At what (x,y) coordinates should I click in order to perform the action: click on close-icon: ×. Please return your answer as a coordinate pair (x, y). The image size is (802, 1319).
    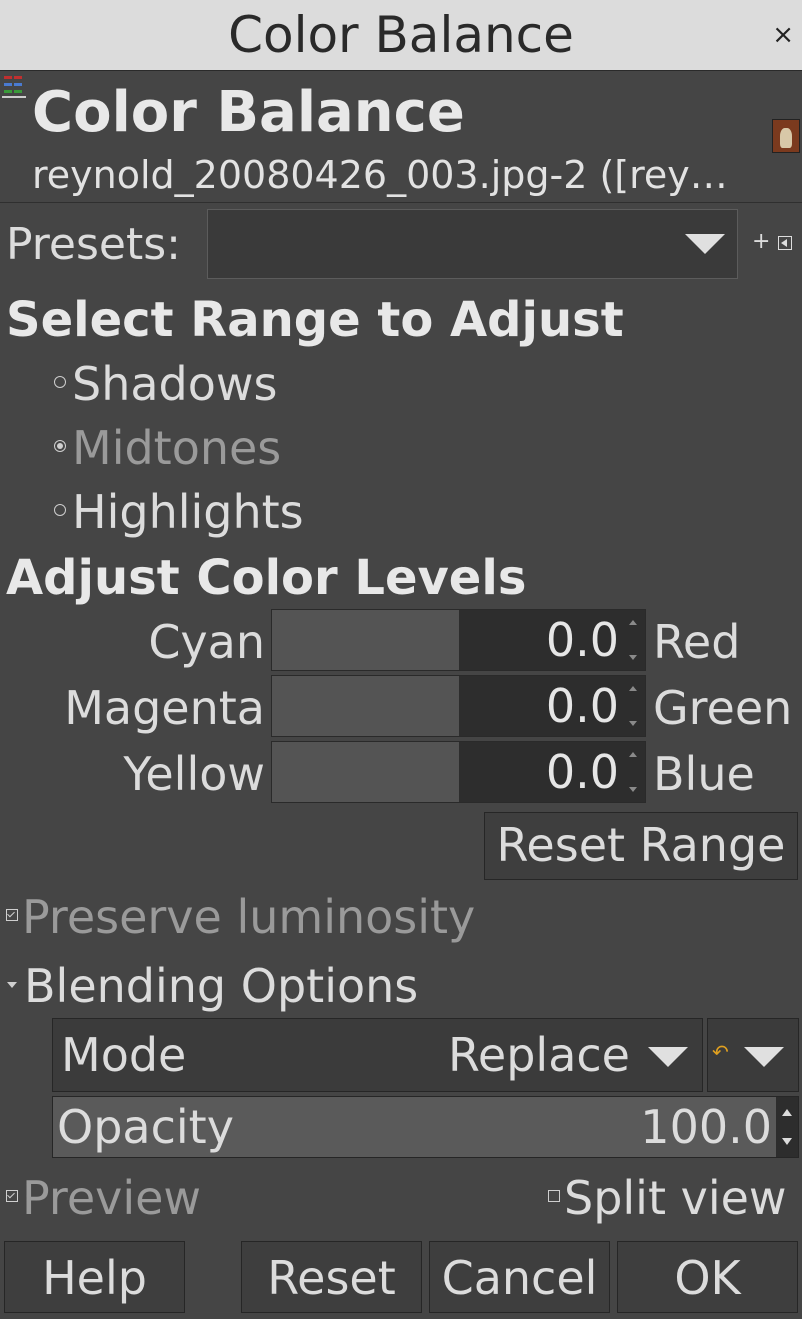
    Looking at the image, I should click on (783, 35).